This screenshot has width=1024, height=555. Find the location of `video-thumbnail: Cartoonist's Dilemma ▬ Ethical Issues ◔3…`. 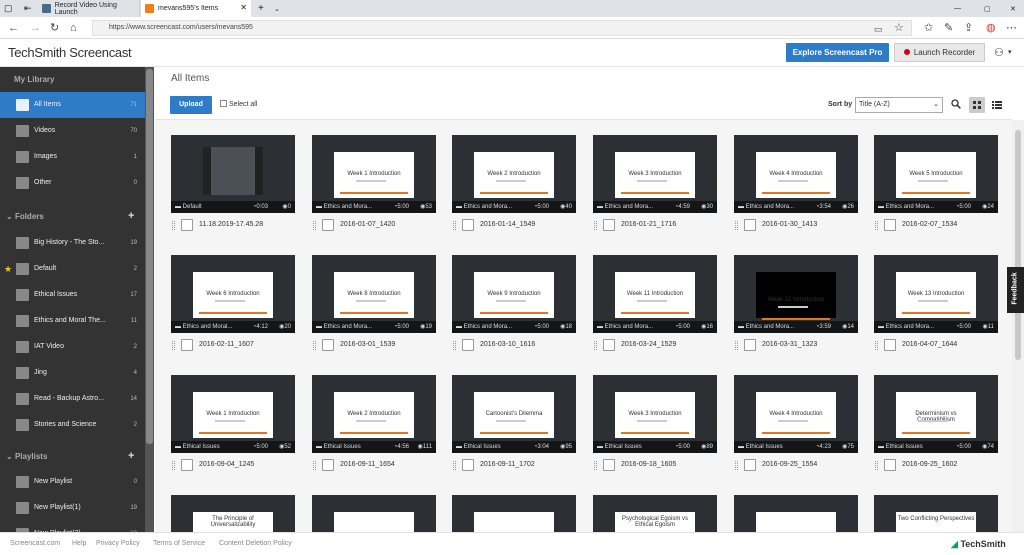

video-thumbnail: Cartoonist's Dilemma ▬ Ethical Issues ◔3… is located at coordinates (514, 414).